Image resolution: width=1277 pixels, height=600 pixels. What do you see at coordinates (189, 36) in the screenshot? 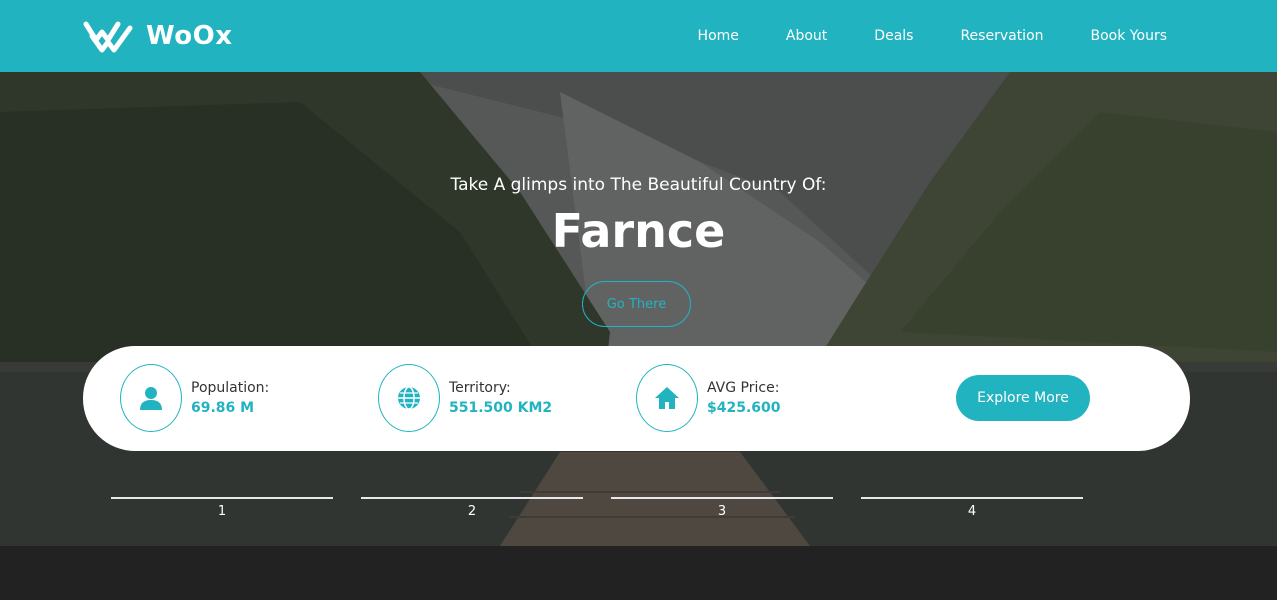
I see `brand-name: WoOx` at bounding box center [189, 36].